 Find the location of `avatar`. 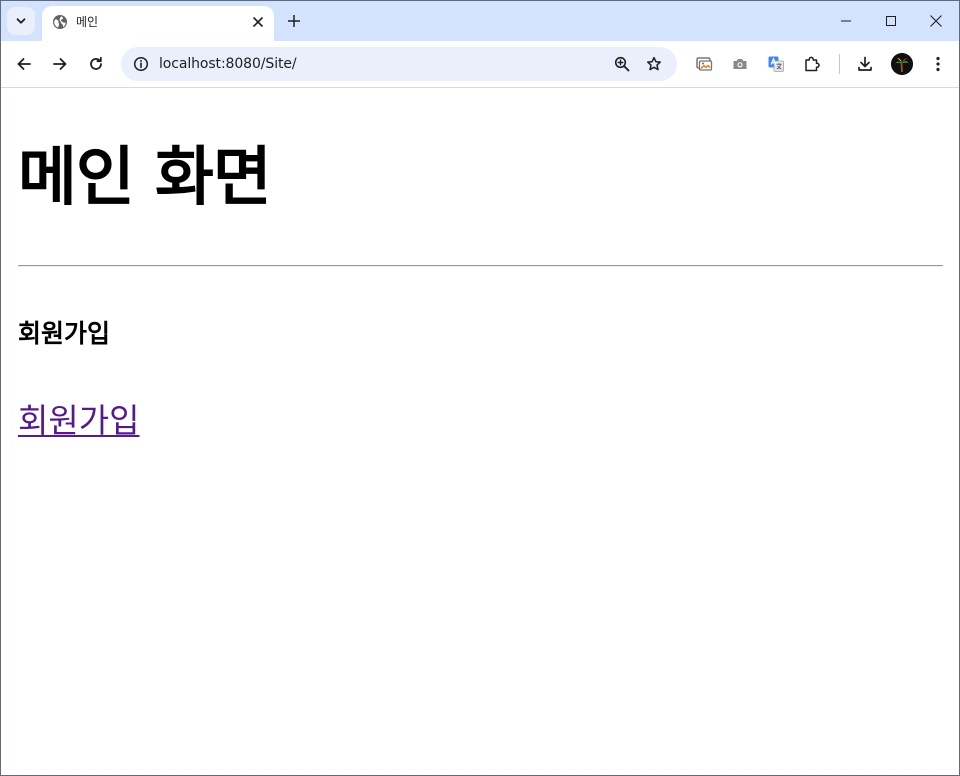

avatar is located at coordinates (902, 64).